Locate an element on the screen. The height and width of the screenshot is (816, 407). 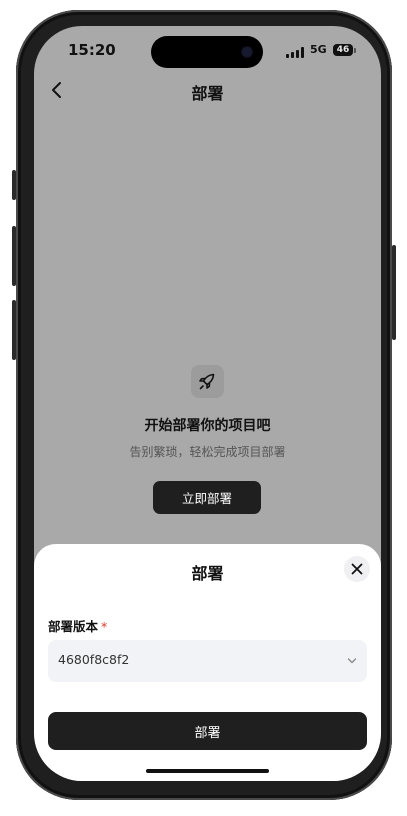
network-label: 5G is located at coordinates (318, 49).